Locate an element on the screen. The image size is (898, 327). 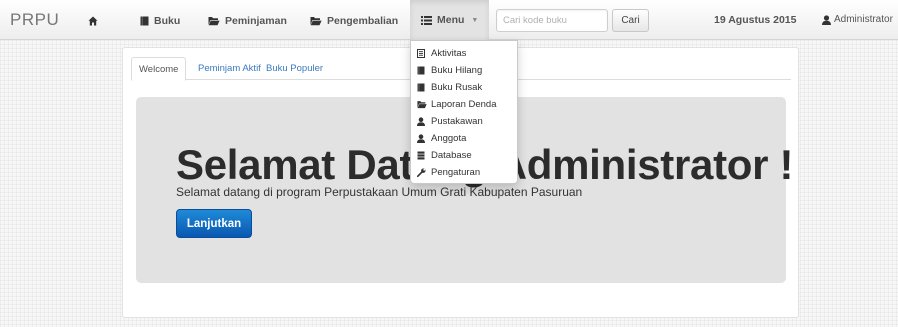
menu-item-label: Database is located at coordinates (451, 155).